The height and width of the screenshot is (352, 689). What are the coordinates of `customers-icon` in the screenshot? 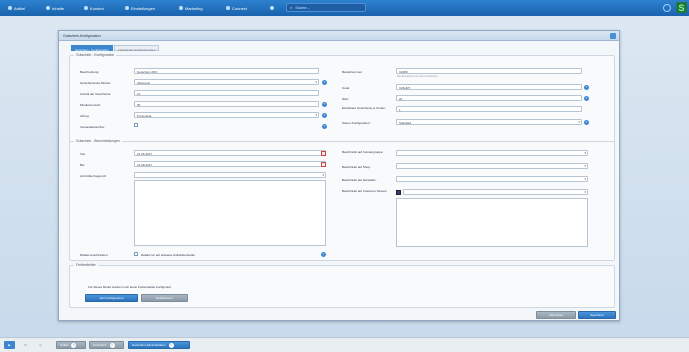 It's located at (86, 8).